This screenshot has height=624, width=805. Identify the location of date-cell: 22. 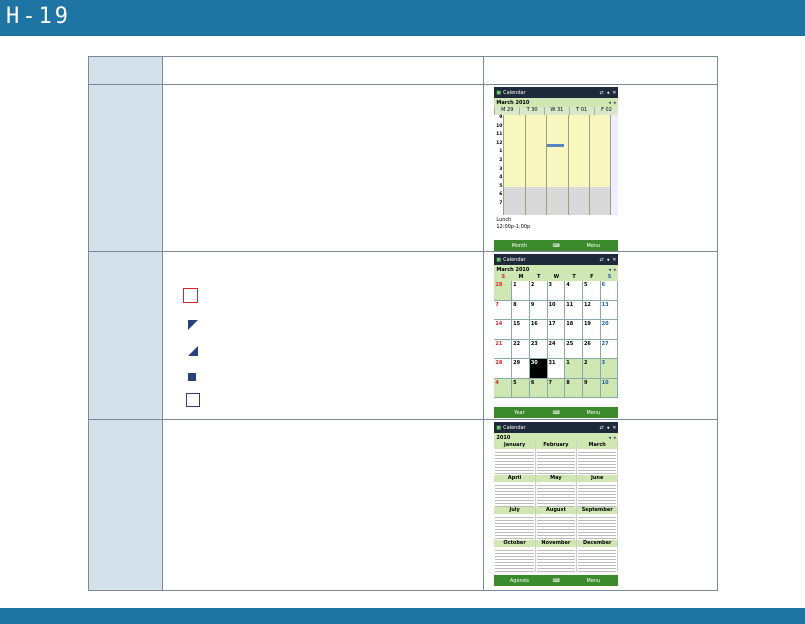
(521, 349).